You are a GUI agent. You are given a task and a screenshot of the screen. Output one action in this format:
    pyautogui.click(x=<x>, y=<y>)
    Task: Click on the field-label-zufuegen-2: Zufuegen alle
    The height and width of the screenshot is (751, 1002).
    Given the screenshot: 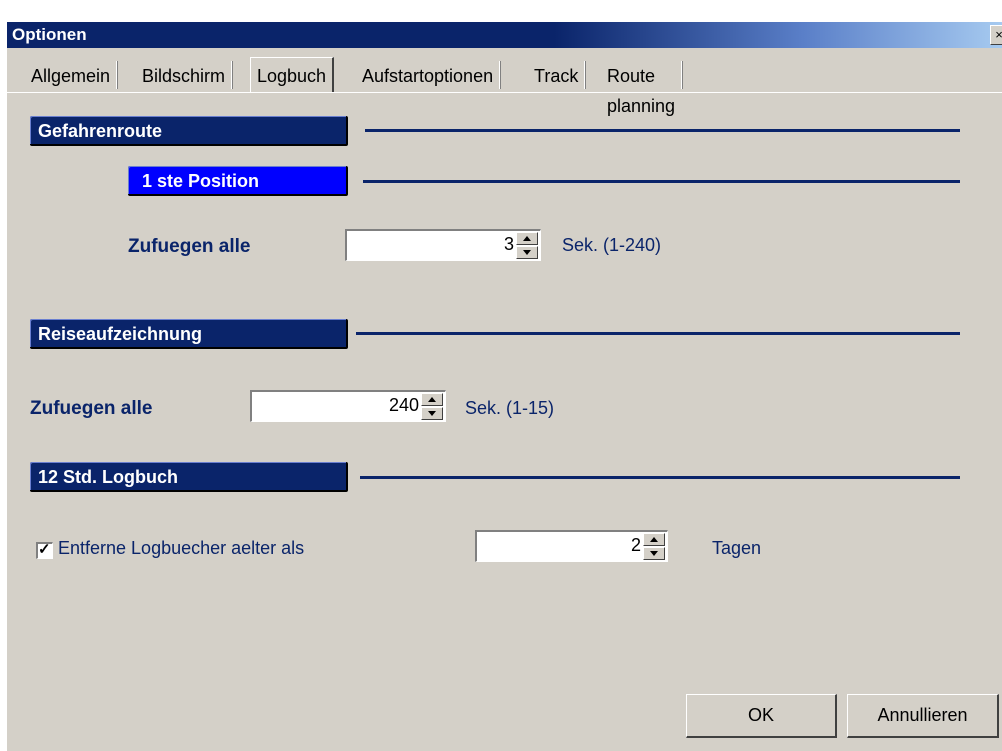 What is the action you would take?
    pyautogui.click(x=91, y=408)
    